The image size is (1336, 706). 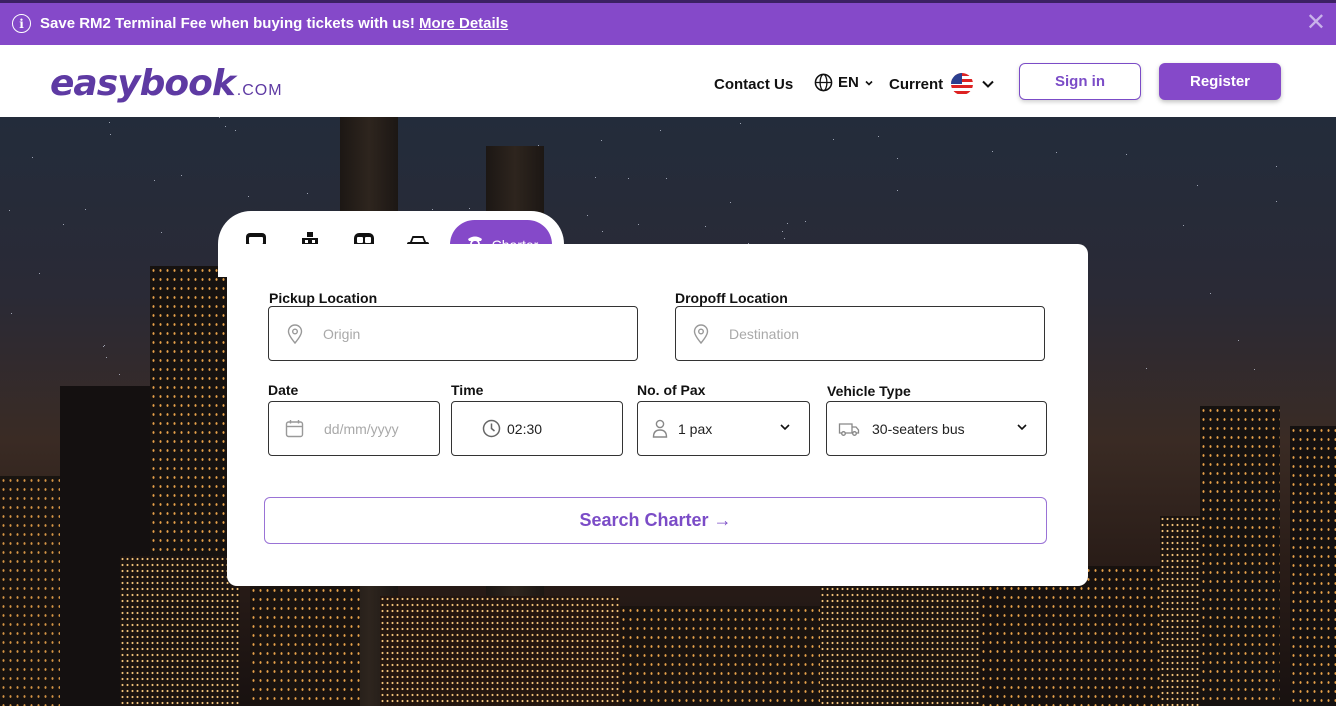 I want to click on pickup-placeholder: Origin, so click(x=342, y=333).